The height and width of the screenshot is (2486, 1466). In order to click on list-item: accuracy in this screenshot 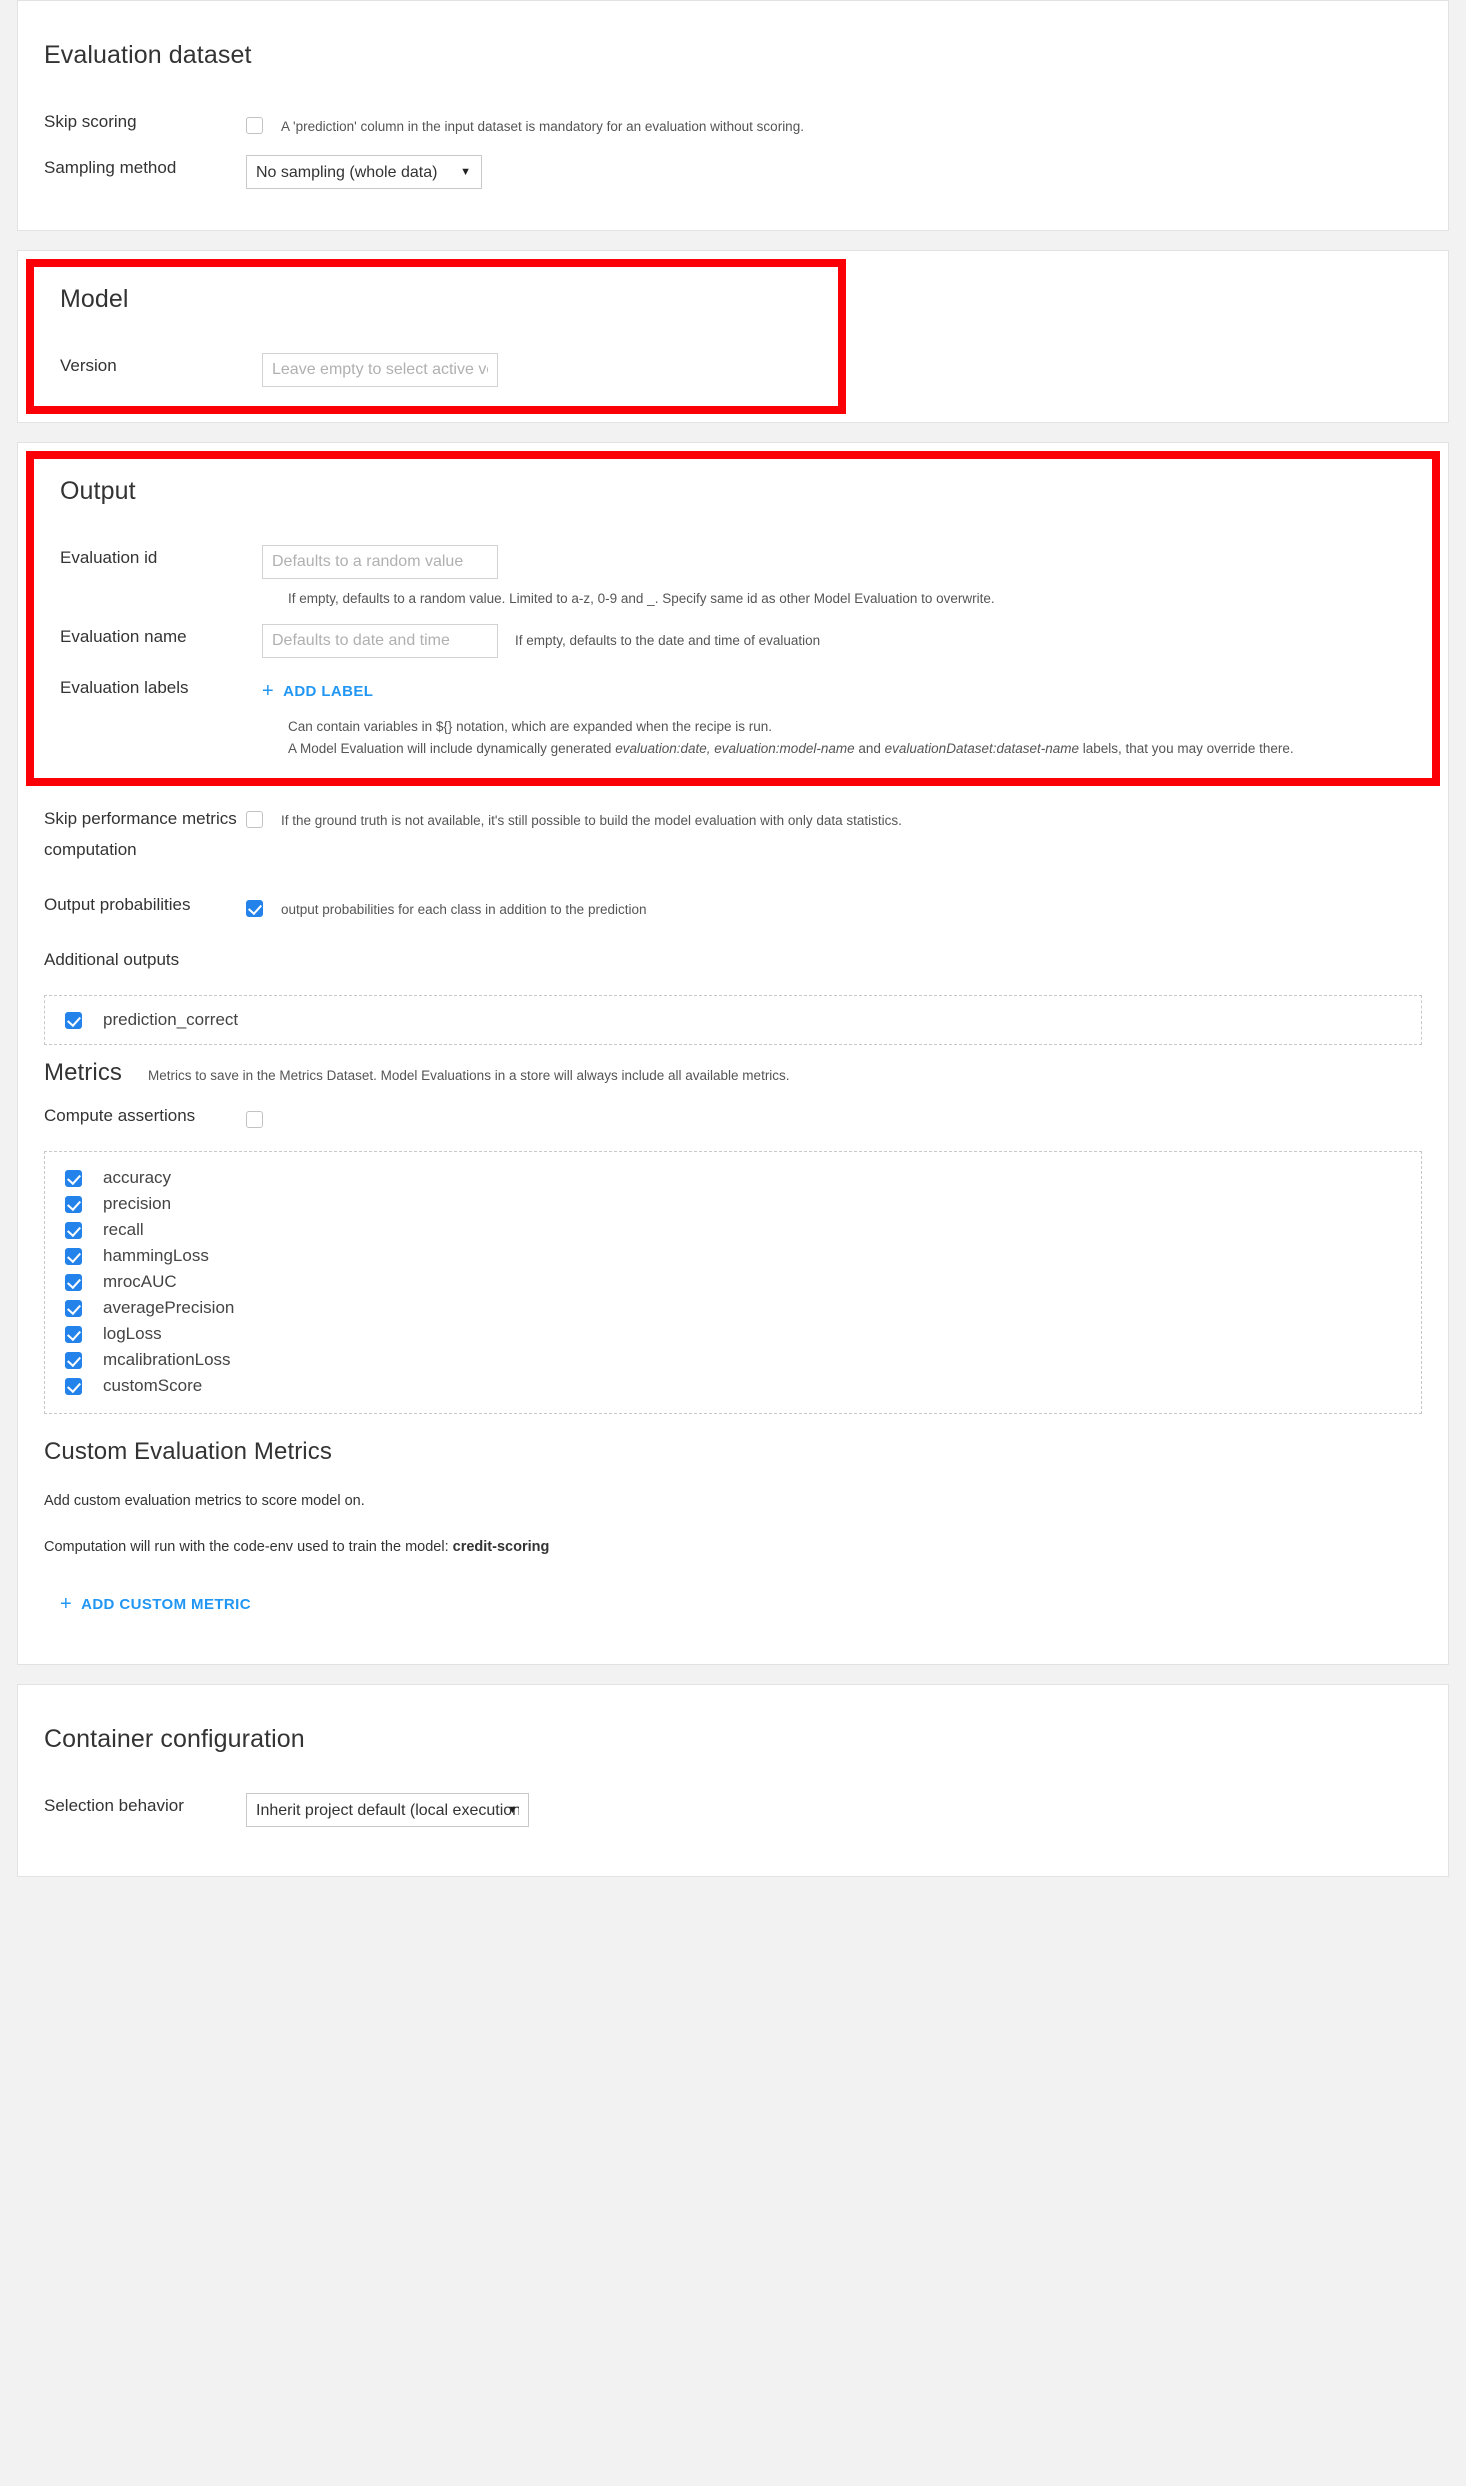, I will do `click(733, 1178)`.